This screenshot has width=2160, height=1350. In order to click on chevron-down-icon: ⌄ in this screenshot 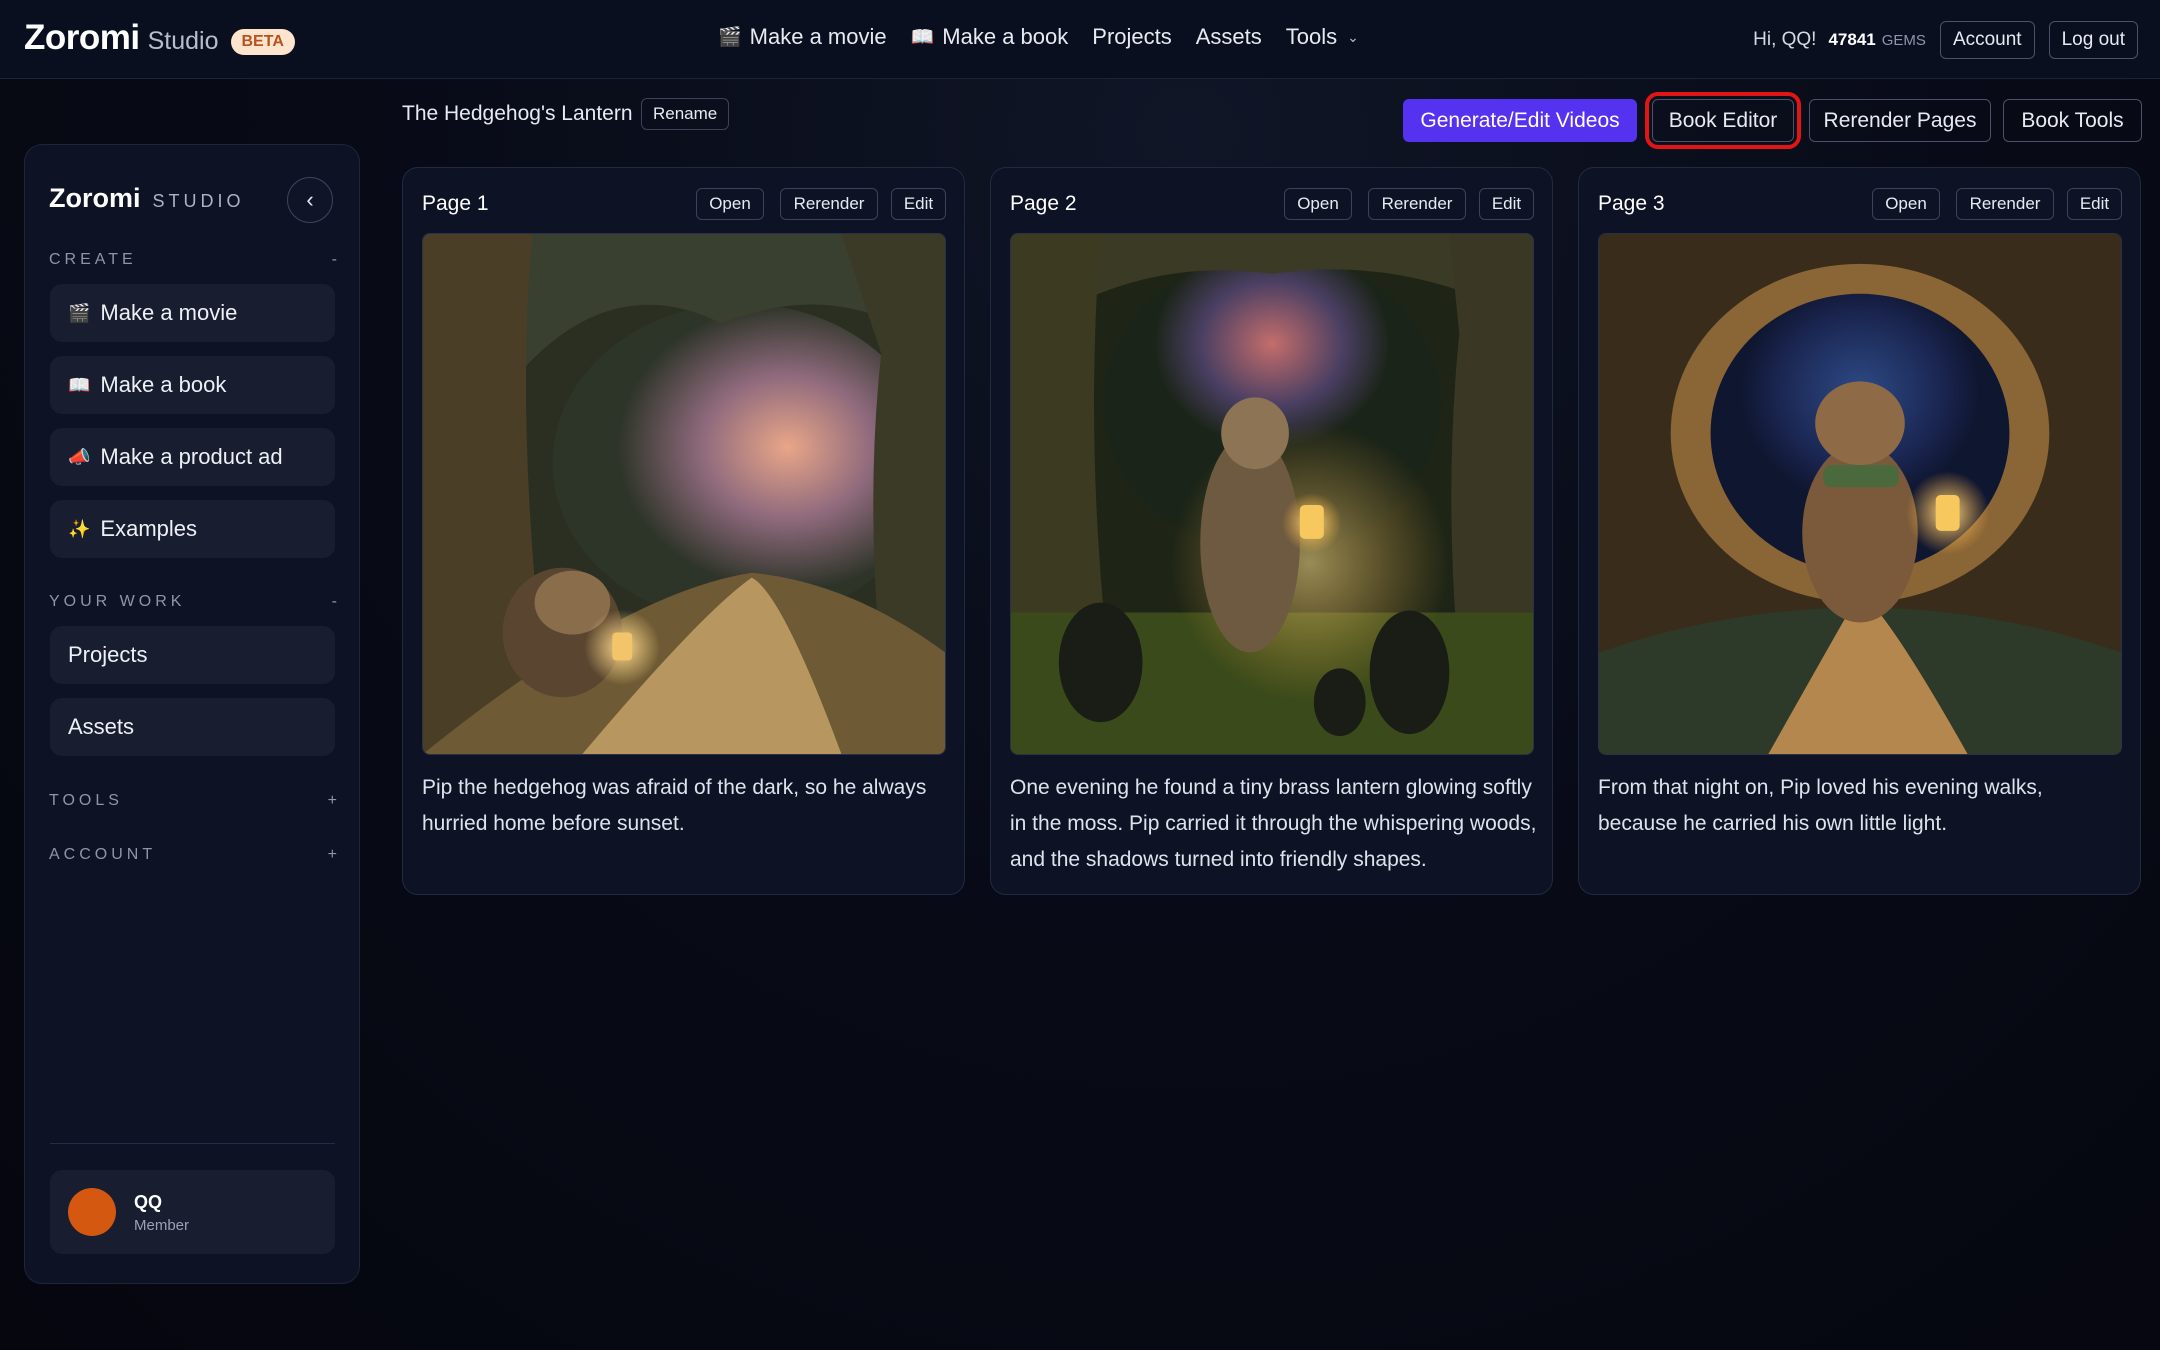, I will do `click(1353, 36)`.